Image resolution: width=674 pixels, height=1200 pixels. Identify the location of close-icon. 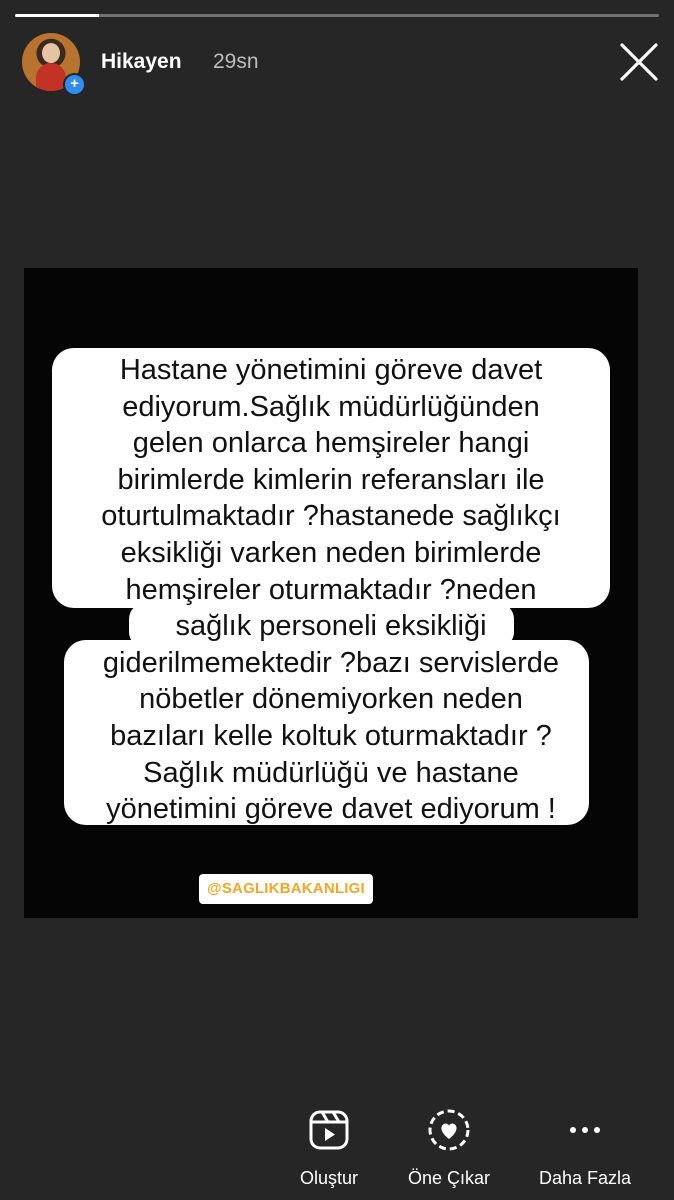
(639, 62).